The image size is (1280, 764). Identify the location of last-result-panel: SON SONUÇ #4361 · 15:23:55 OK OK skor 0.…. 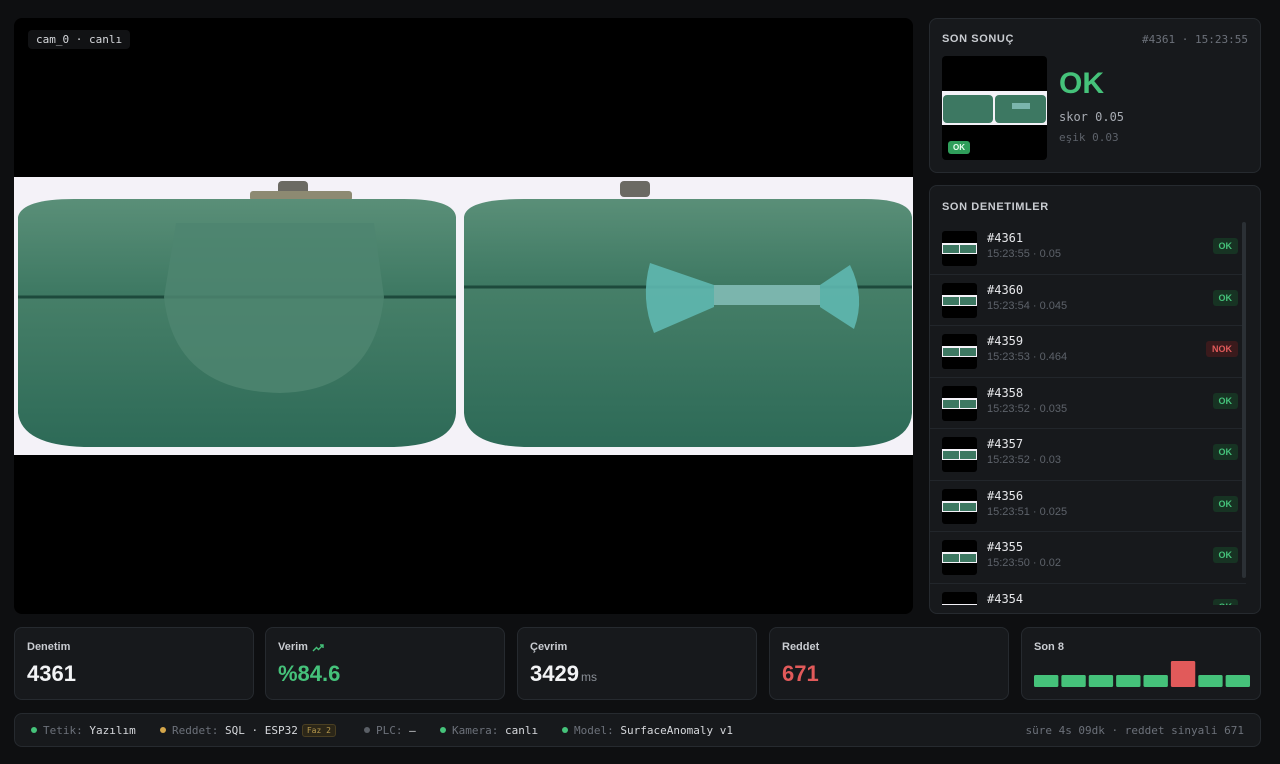
(1095, 95).